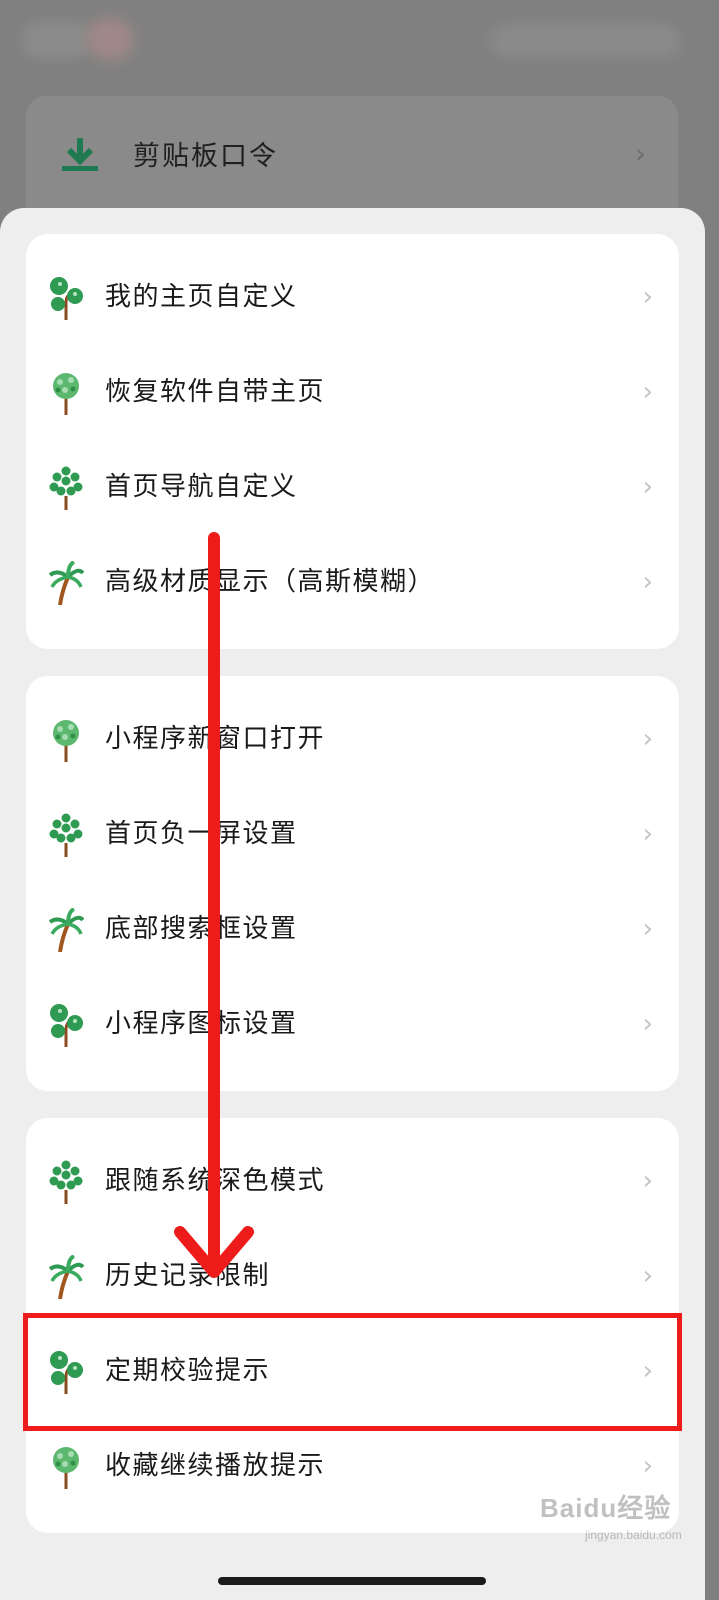 This screenshot has width=719, height=1600. I want to click on settings-item: 小程序图标设置 ›, so click(352, 1024).